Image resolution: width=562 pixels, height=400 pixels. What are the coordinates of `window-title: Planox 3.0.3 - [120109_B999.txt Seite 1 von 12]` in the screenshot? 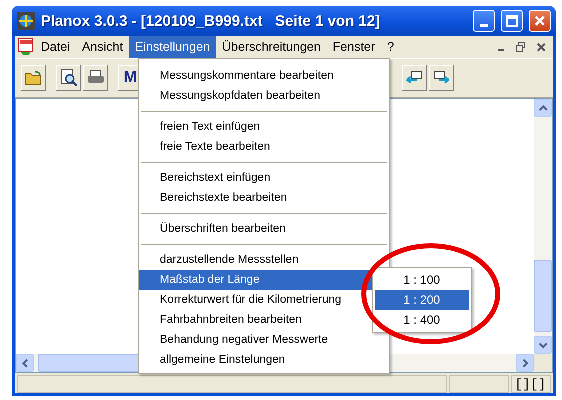 It's located at (211, 21).